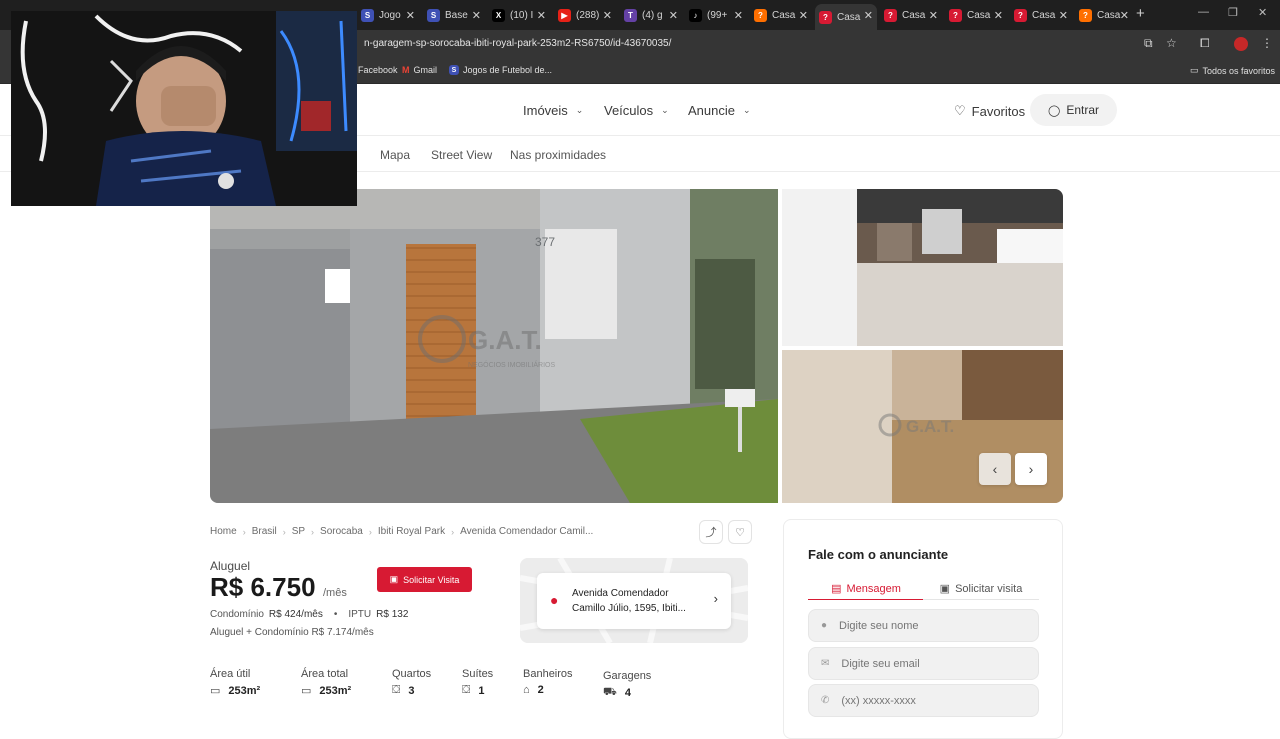 The width and height of the screenshot is (1280, 739). I want to click on browser-tab: X (10) I ✕, so click(519, 15).